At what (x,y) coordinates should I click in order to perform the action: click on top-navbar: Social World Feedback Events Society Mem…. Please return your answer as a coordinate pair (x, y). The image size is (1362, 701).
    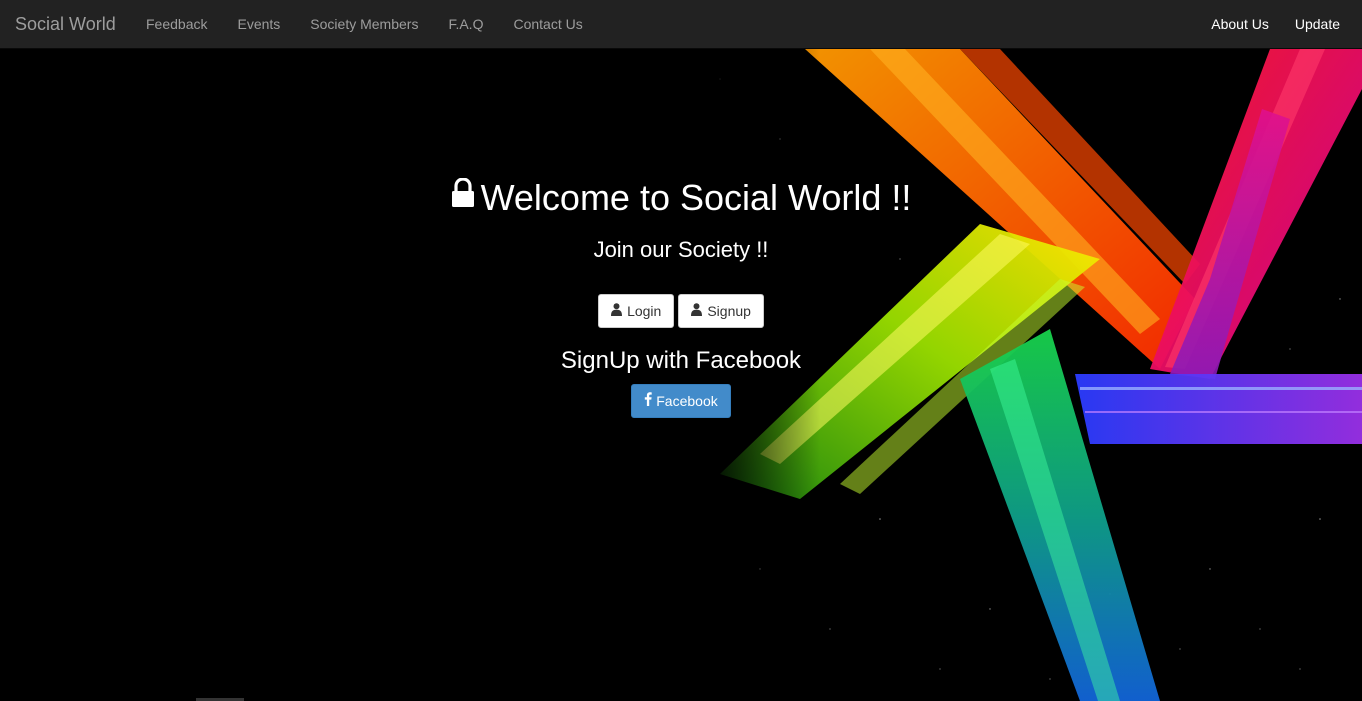
    Looking at the image, I should click on (681, 24).